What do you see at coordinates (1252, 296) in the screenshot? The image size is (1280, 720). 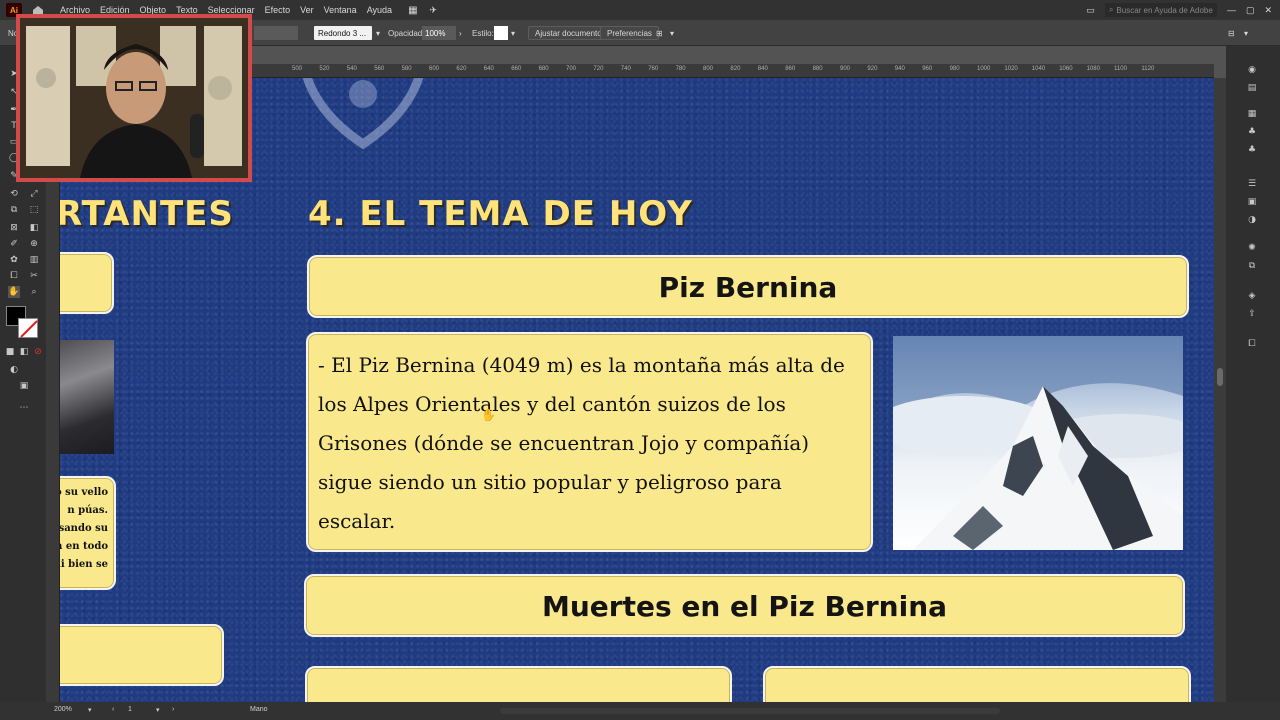 I see `layers-panel-icon: ◈` at bounding box center [1252, 296].